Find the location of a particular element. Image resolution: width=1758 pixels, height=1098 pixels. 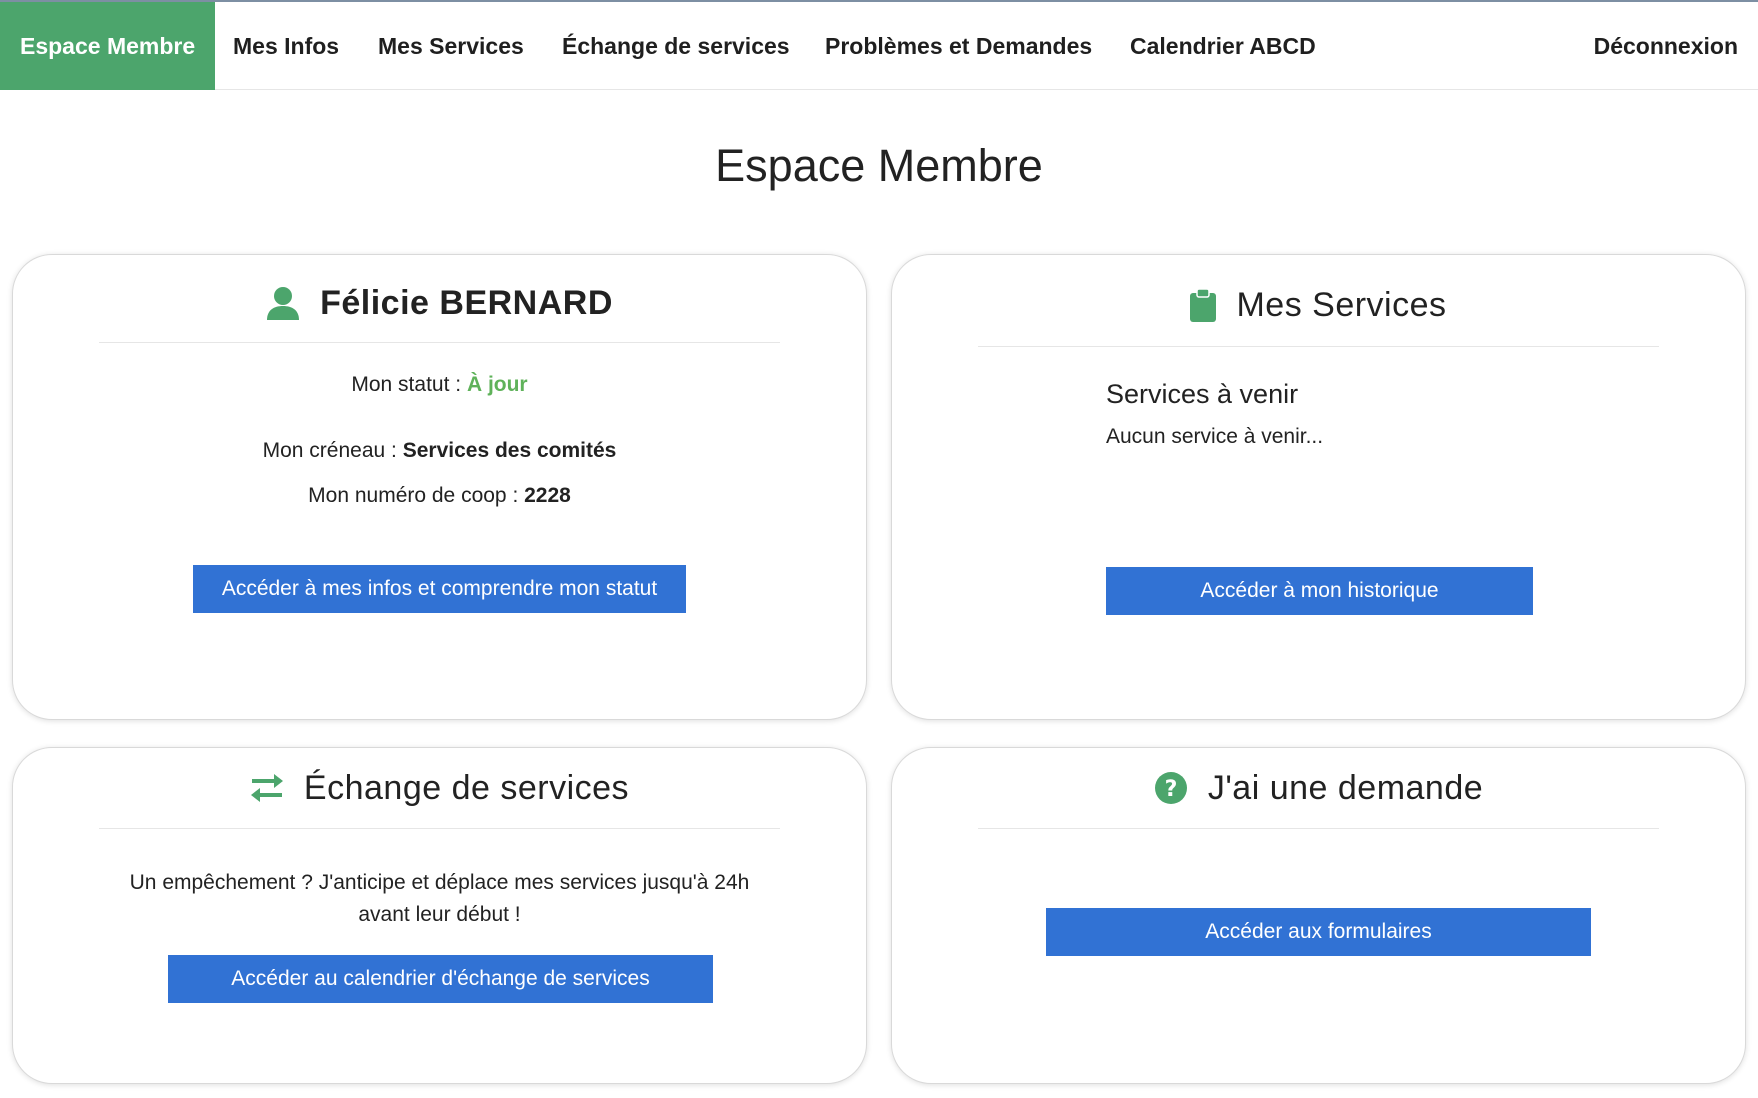

user-icon is located at coordinates (283, 303).